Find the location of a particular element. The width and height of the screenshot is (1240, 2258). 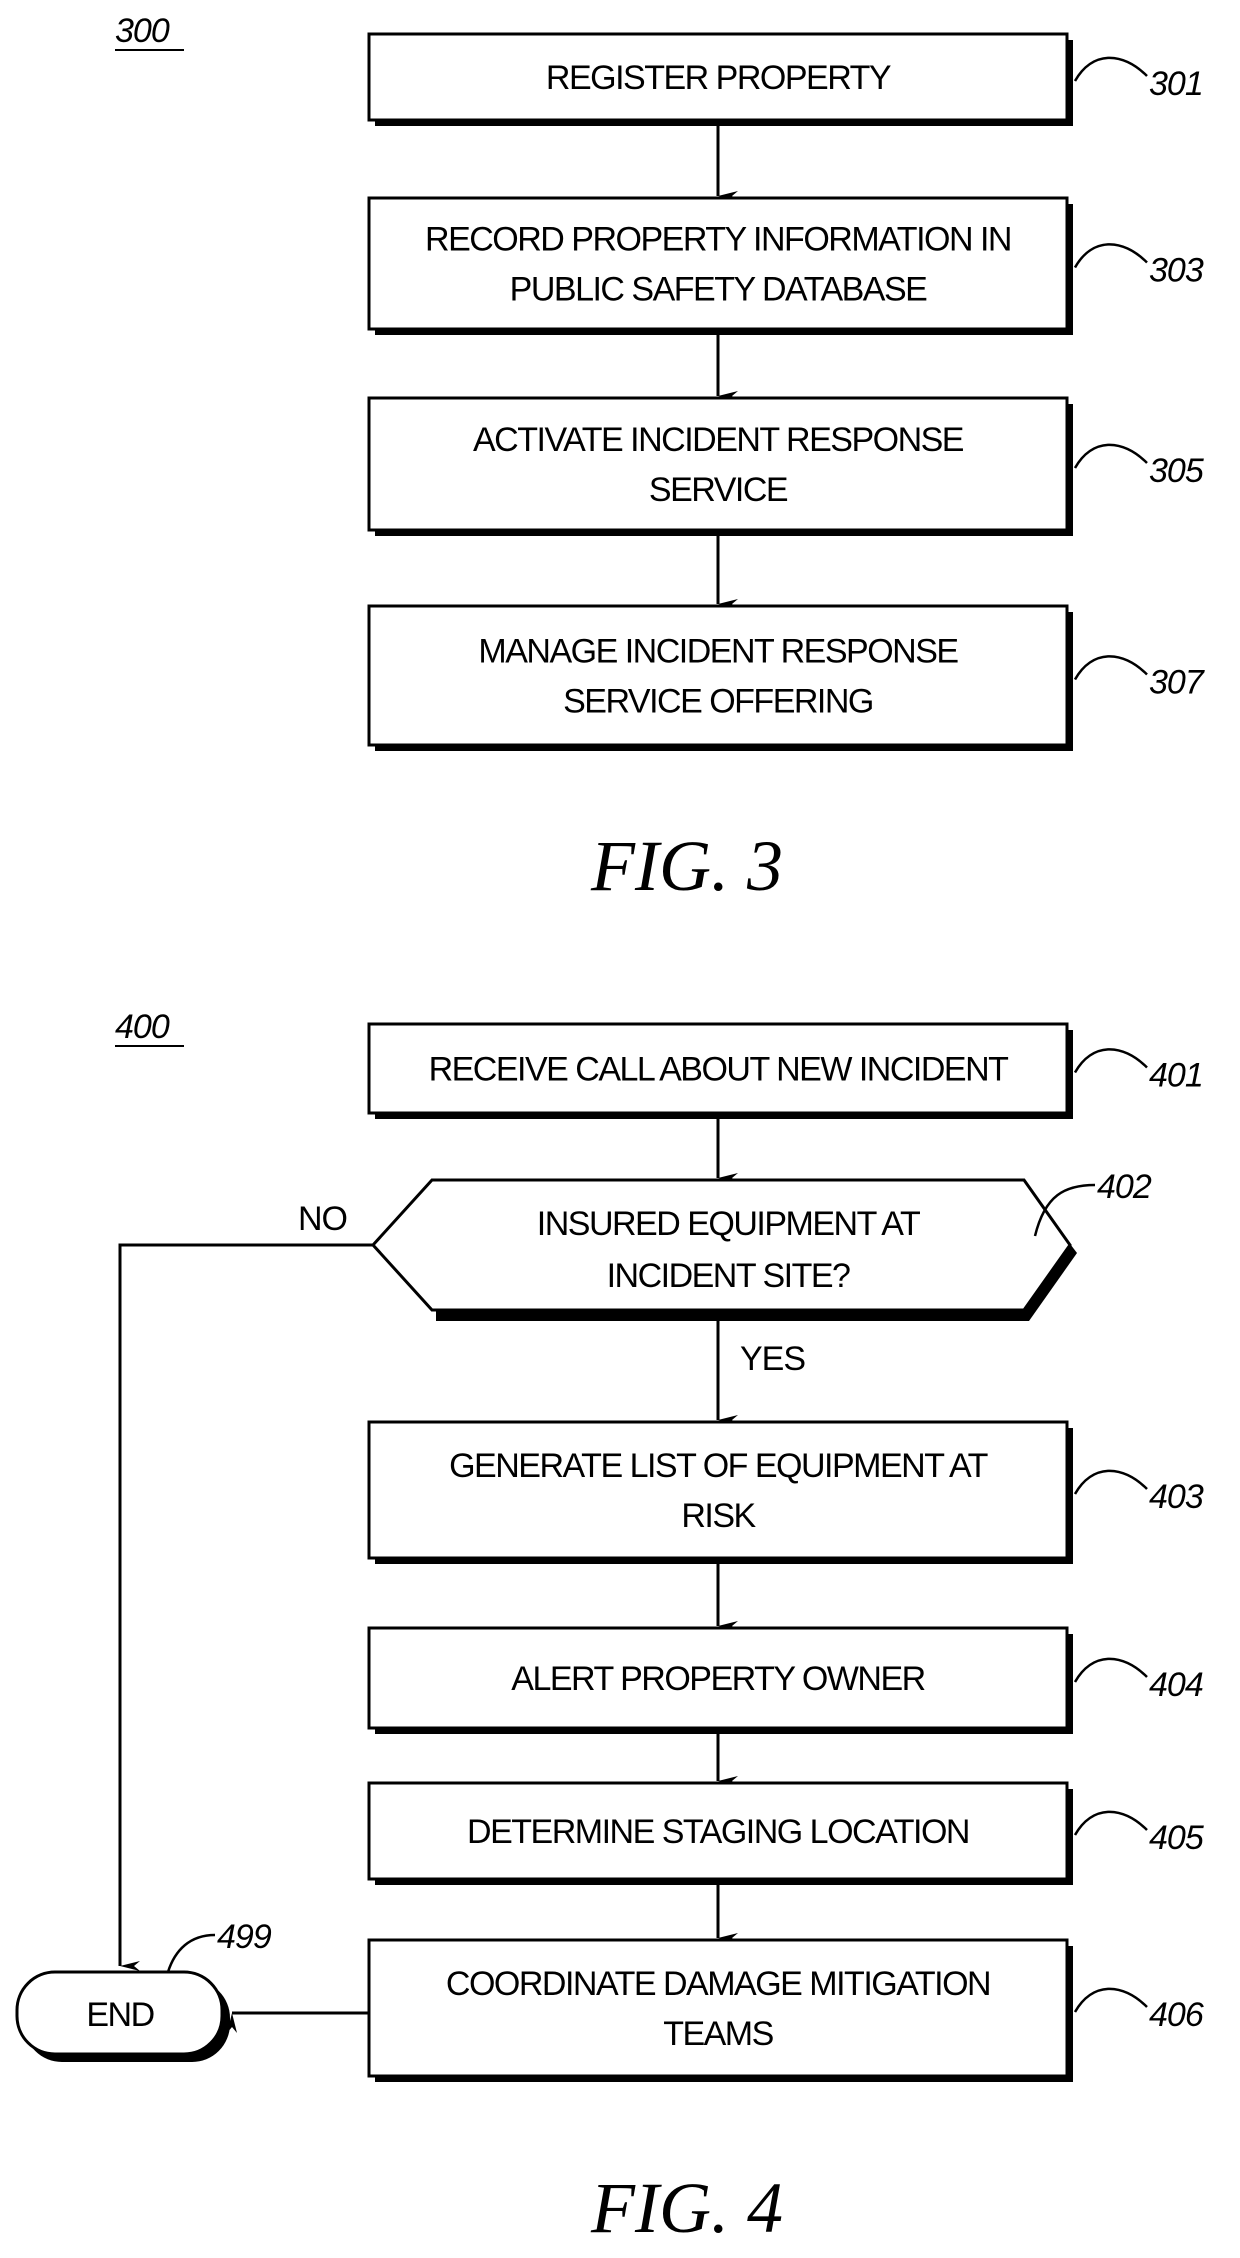

step-303-ref: 303 is located at coordinates (1176, 271).